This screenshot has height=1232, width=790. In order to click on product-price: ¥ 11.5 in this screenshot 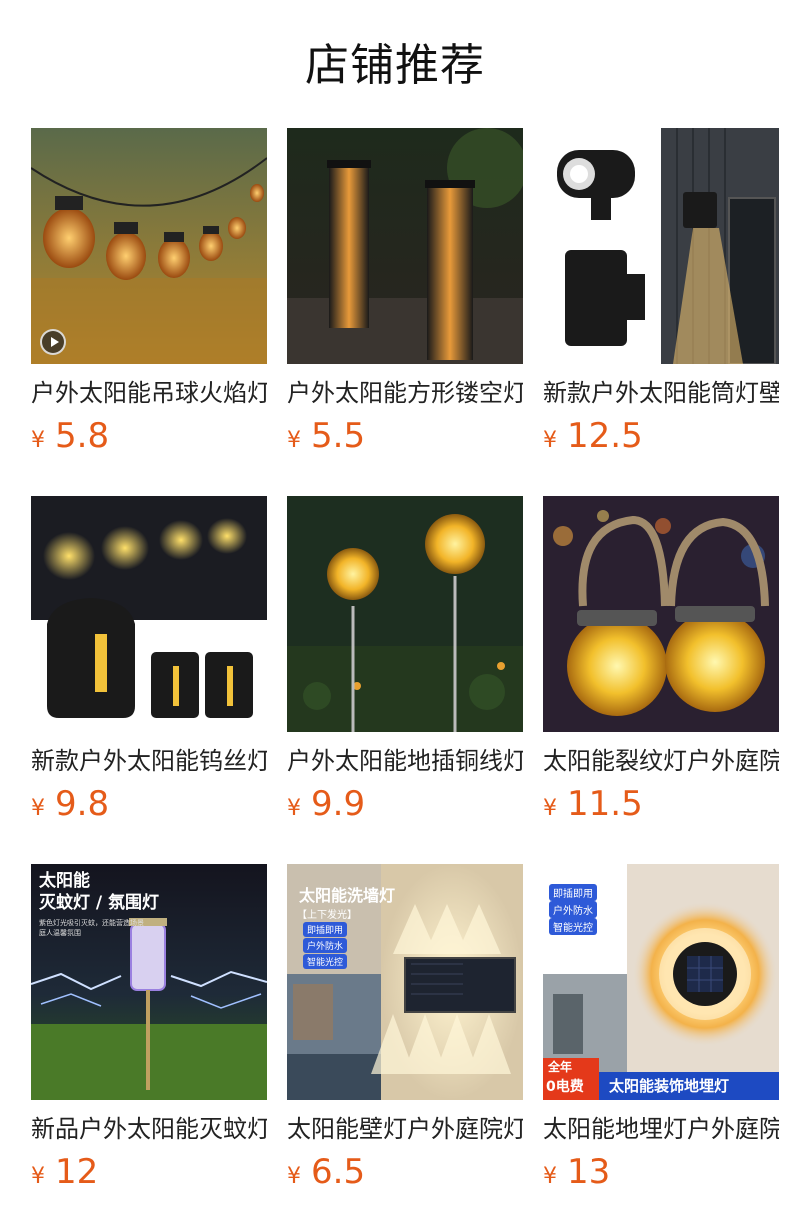, I will do `click(661, 804)`.